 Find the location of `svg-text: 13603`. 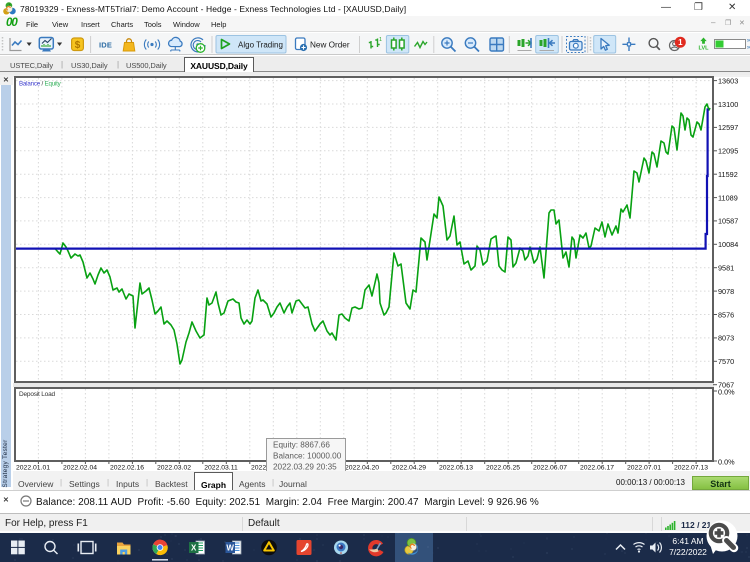

svg-text: 13603 is located at coordinates (728, 80).